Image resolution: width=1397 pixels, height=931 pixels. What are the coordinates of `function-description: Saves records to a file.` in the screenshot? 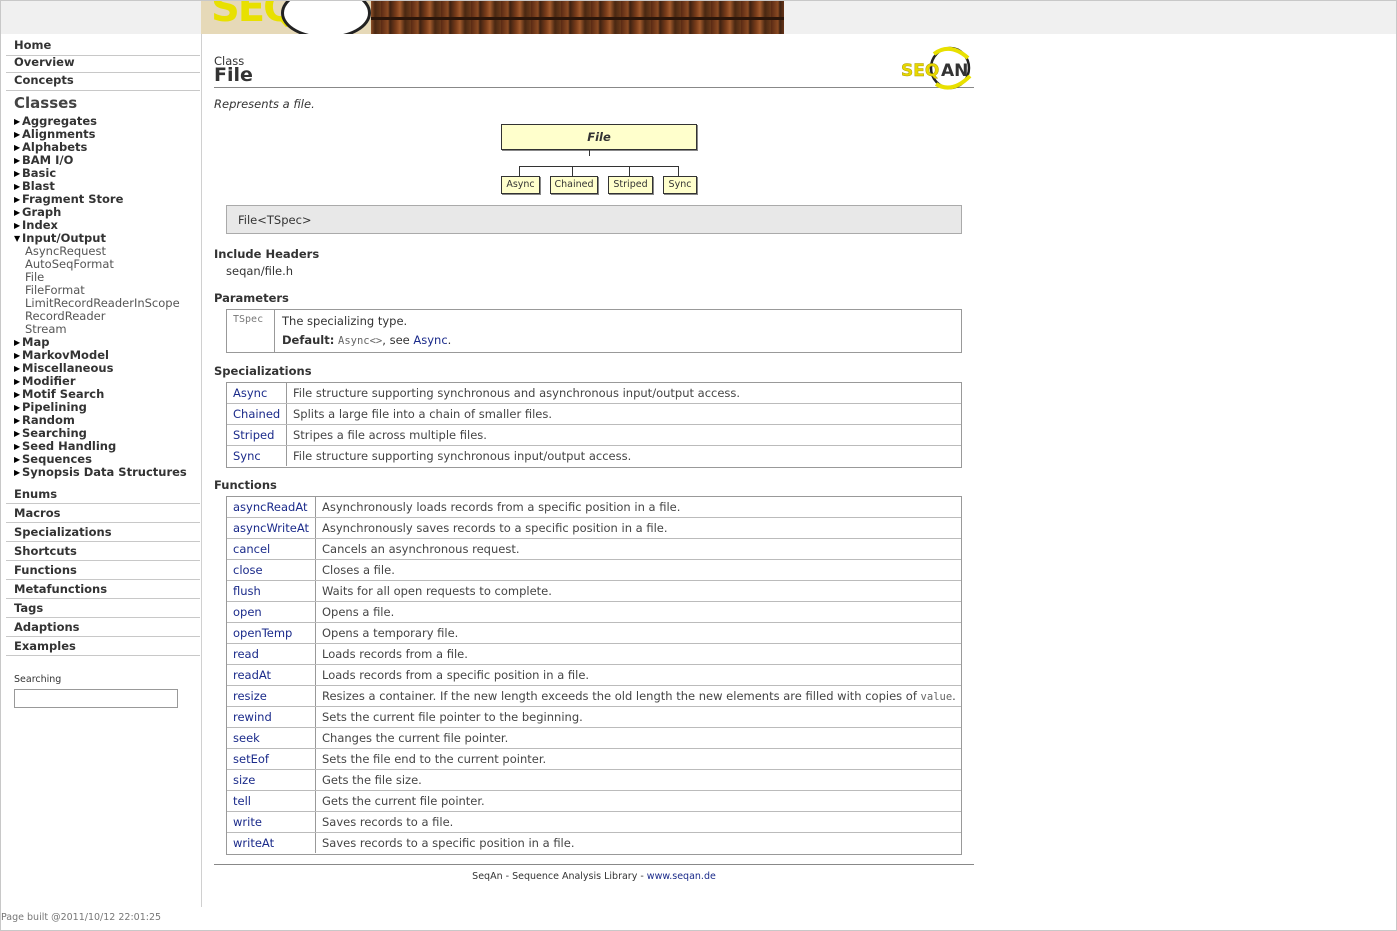 It's located at (388, 822).